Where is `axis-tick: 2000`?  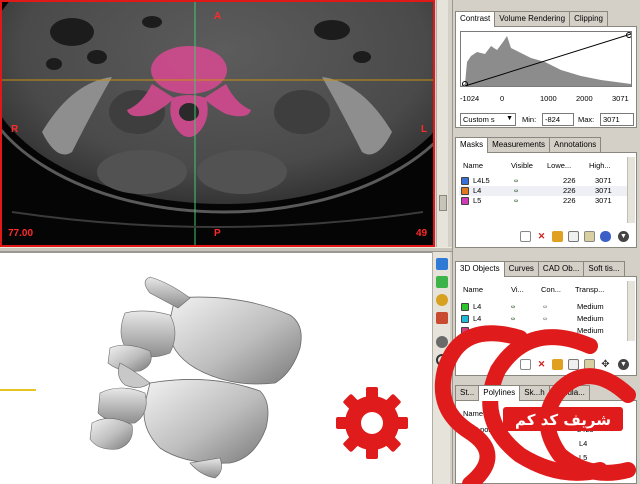
axis-tick: 2000 is located at coordinates (584, 98).